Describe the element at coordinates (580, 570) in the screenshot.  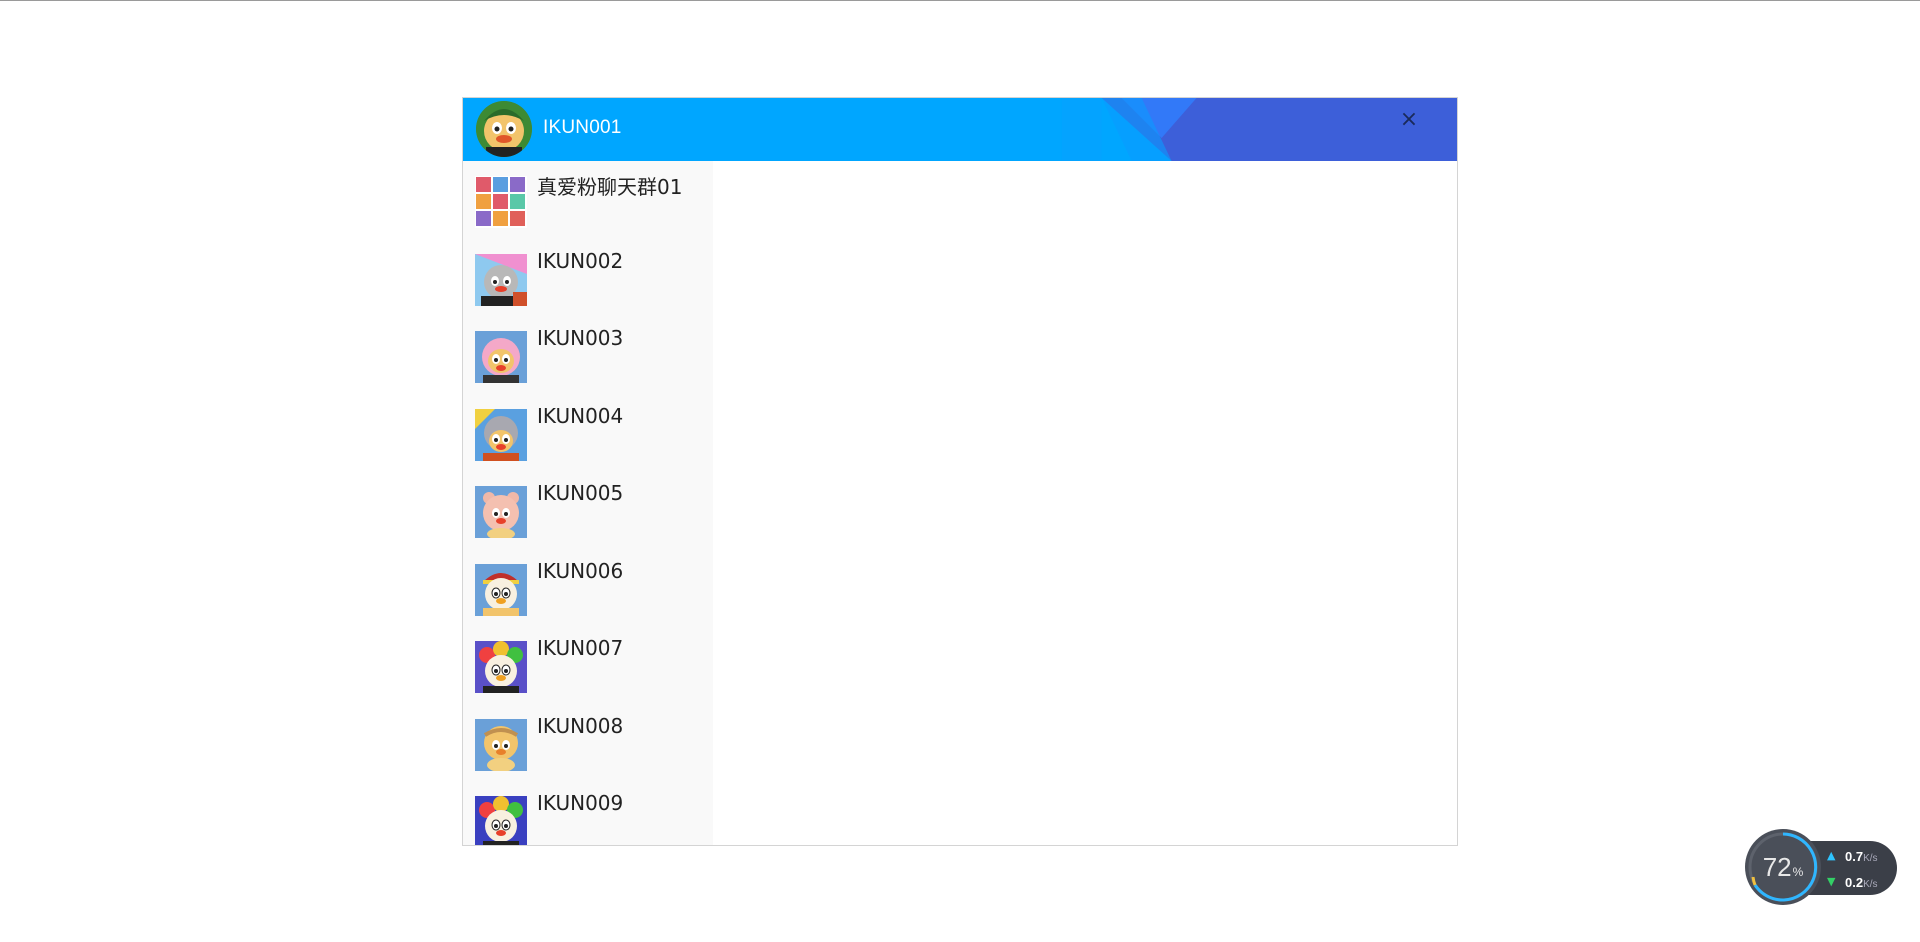
I see `contact-name: IKUN006` at that location.